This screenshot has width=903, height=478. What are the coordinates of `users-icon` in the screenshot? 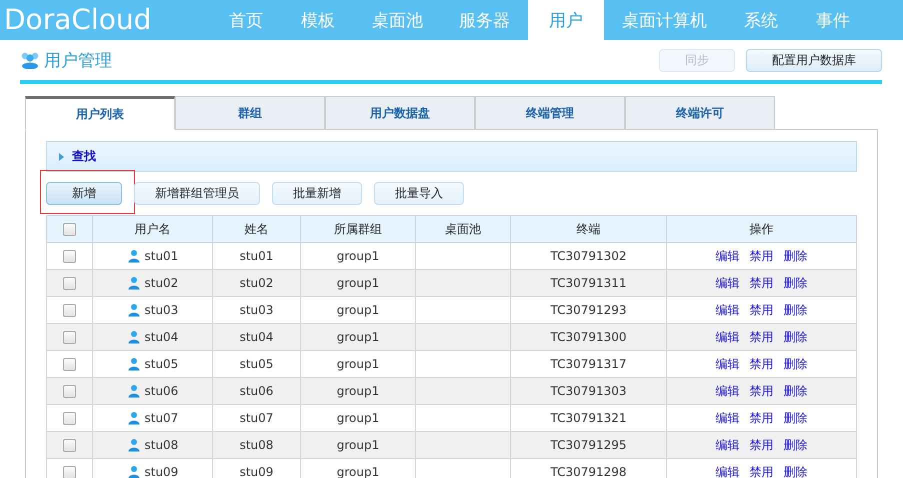 It's located at (30, 60).